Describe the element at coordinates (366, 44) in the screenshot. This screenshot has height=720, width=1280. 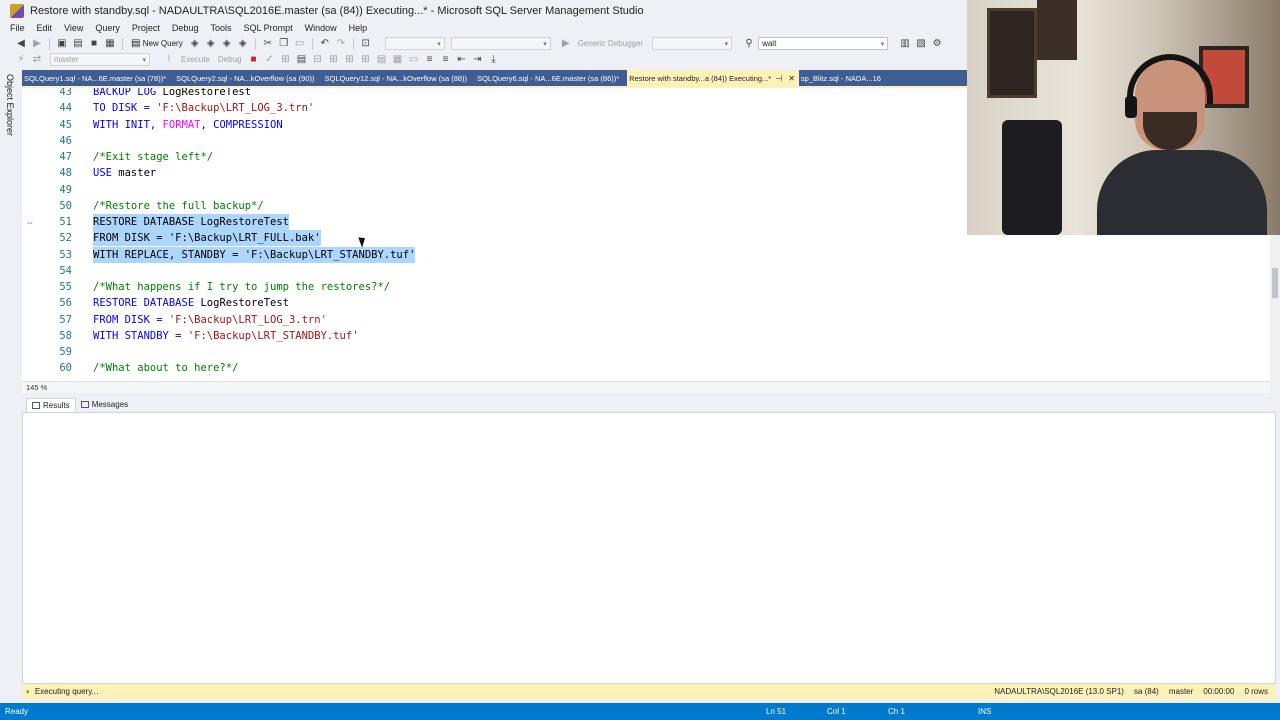
I see `solution-config-icon: ⊡` at that location.